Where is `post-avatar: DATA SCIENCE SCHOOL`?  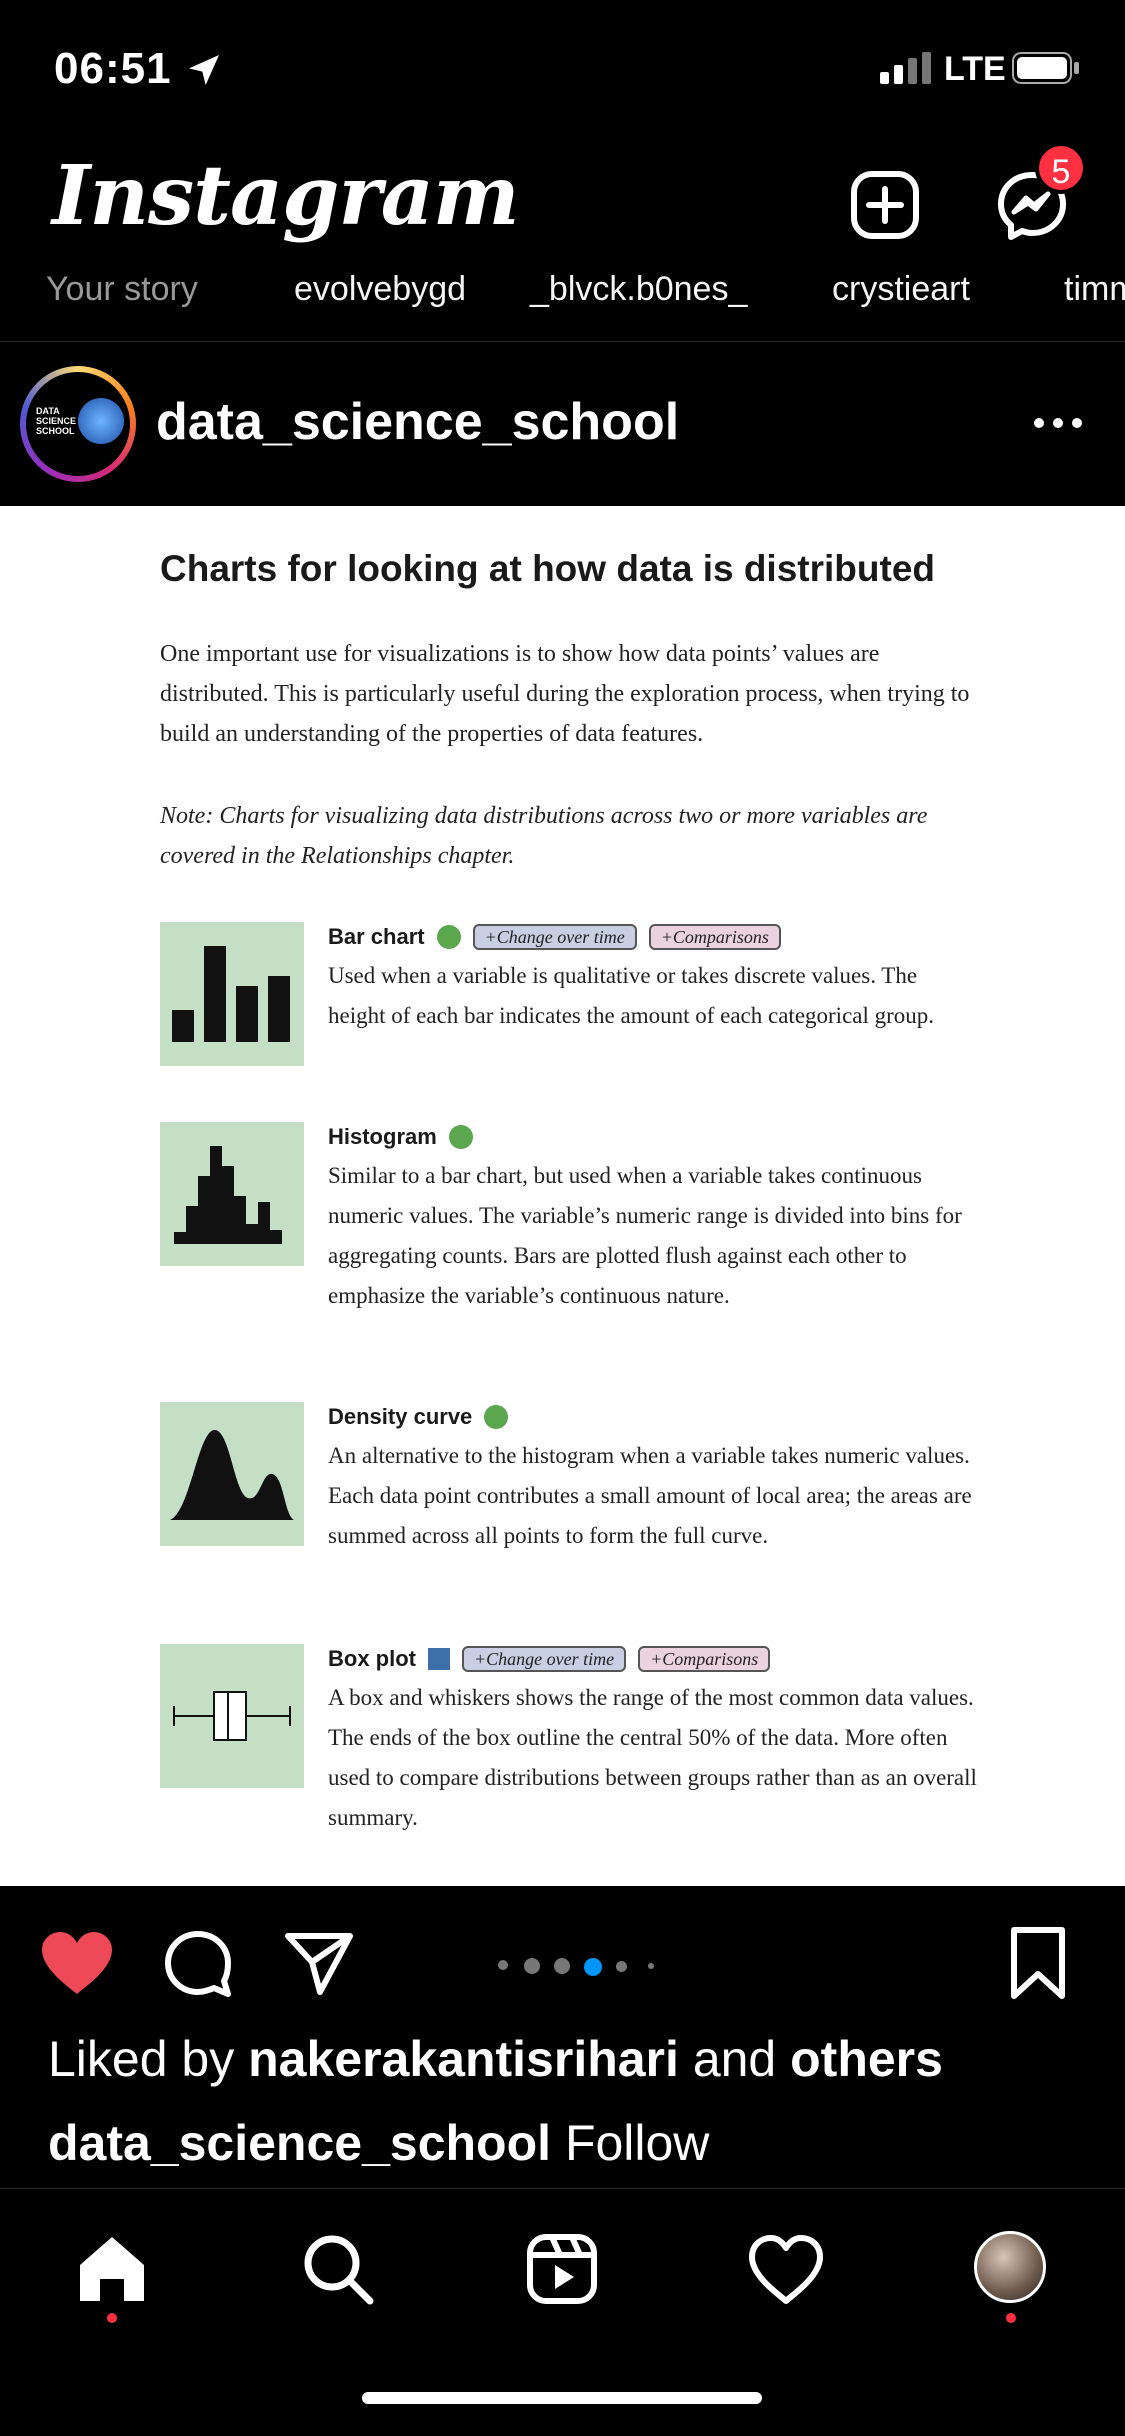 post-avatar: DATA SCIENCE SCHOOL is located at coordinates (78, 424).